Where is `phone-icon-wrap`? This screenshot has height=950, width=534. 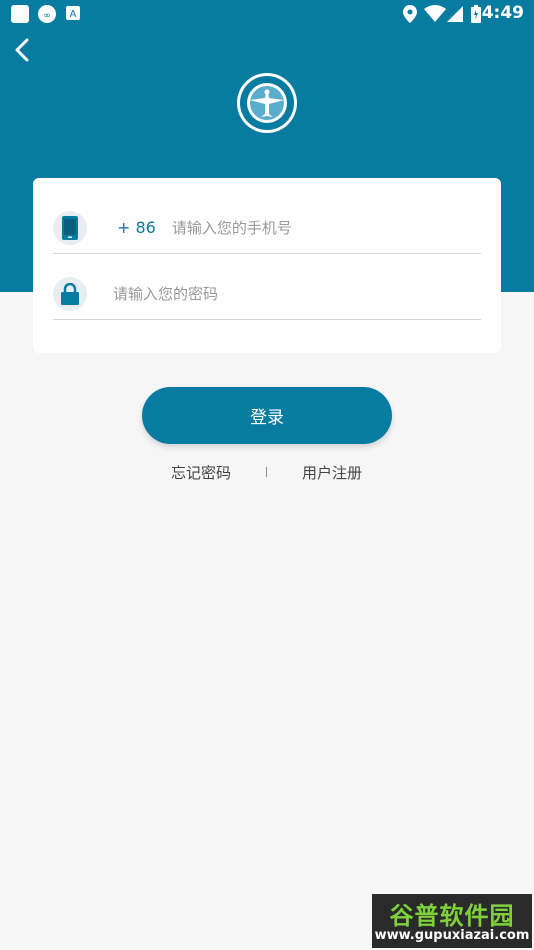 phone-icon-wrap is located at coordinates (70, 227).